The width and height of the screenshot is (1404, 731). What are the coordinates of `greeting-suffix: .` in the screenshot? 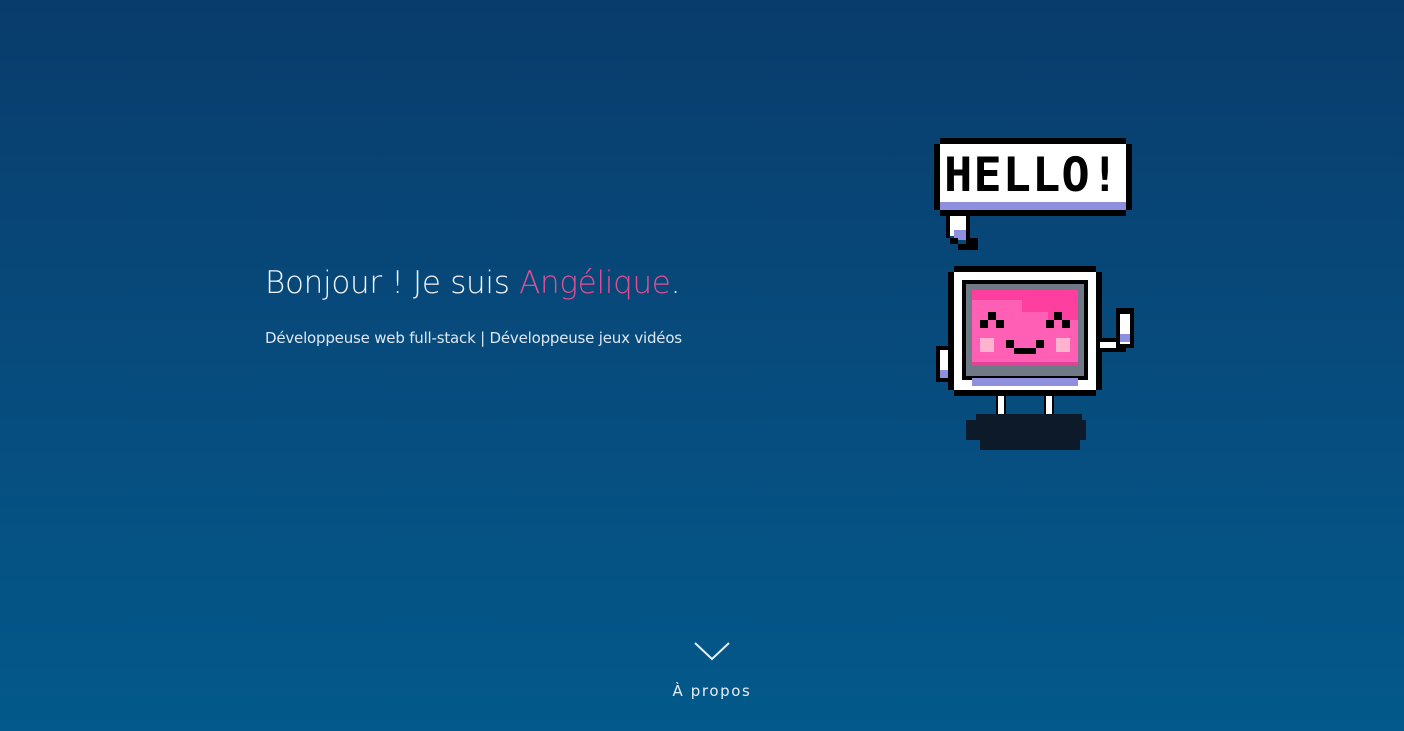 It's located at (675, 283).